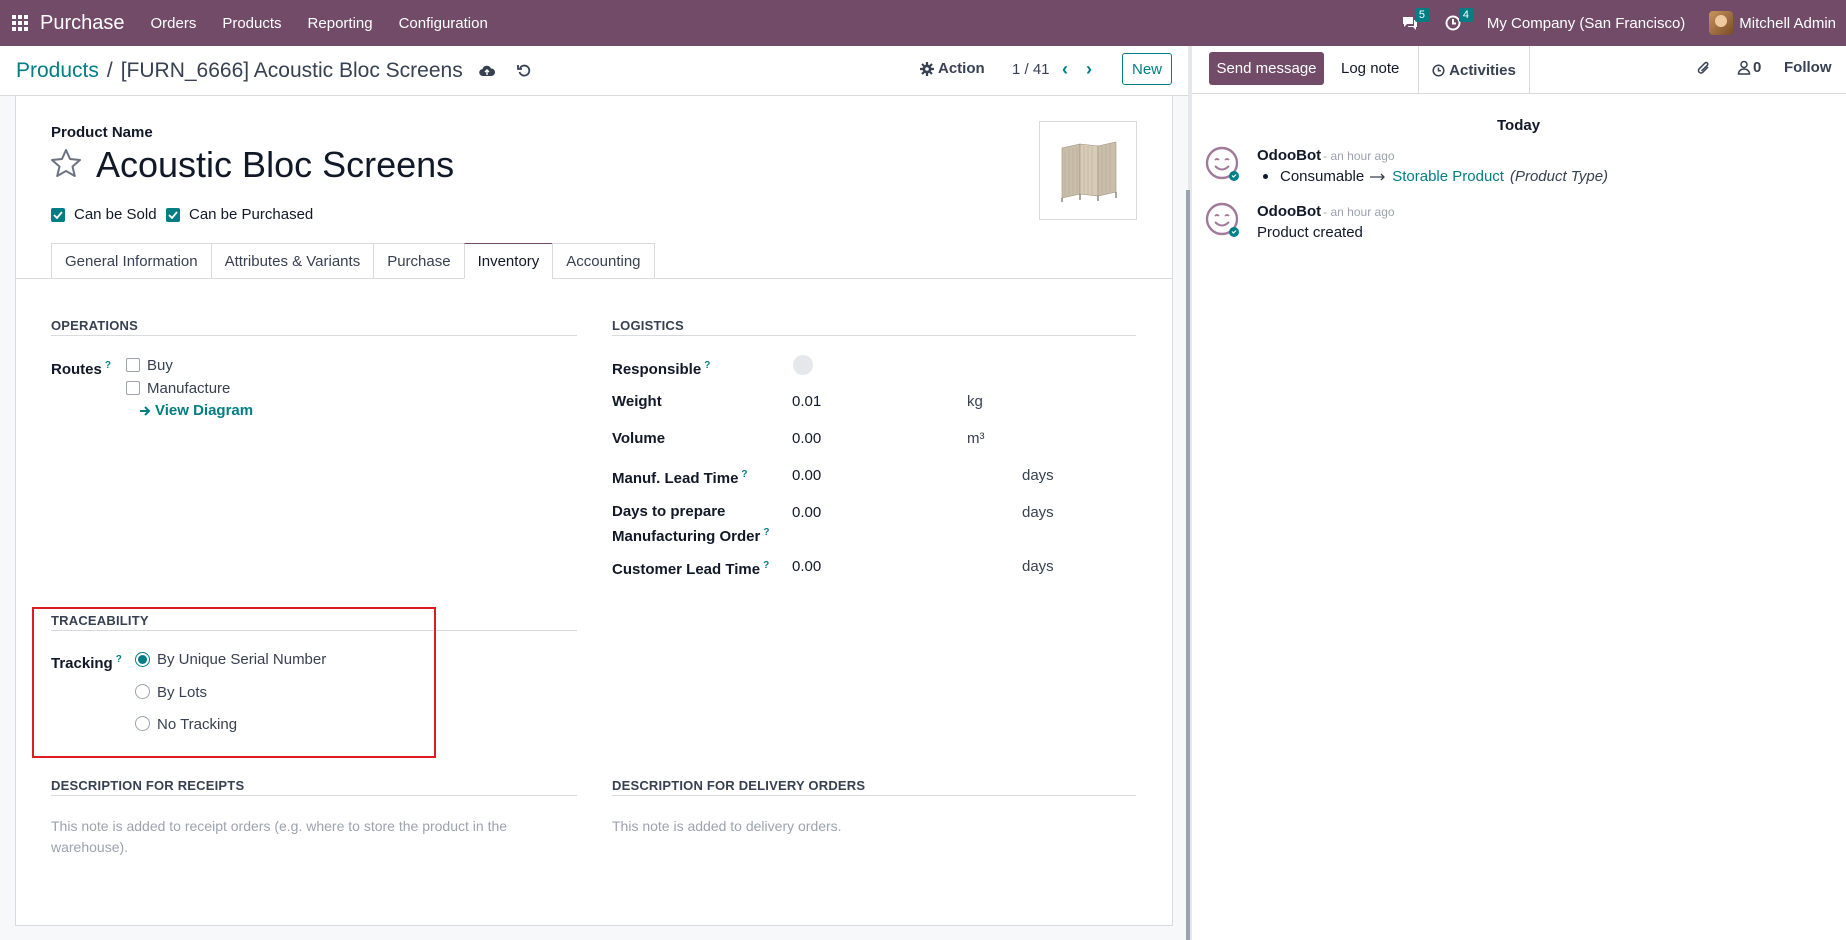 This screenshot has width=1846, height=940. I want to click on action-menu-button: Action, so click(952, 68).